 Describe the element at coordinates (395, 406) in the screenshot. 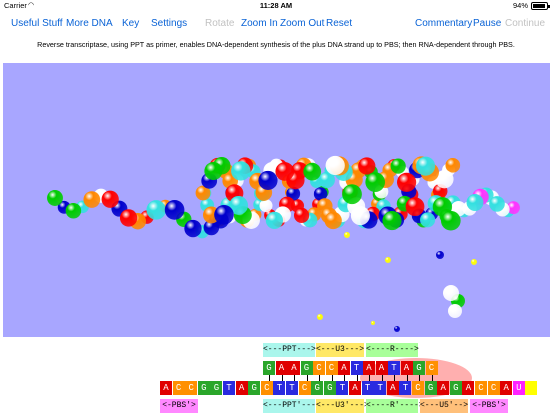

I see `r-prime-label: <----R'---->` at that location.